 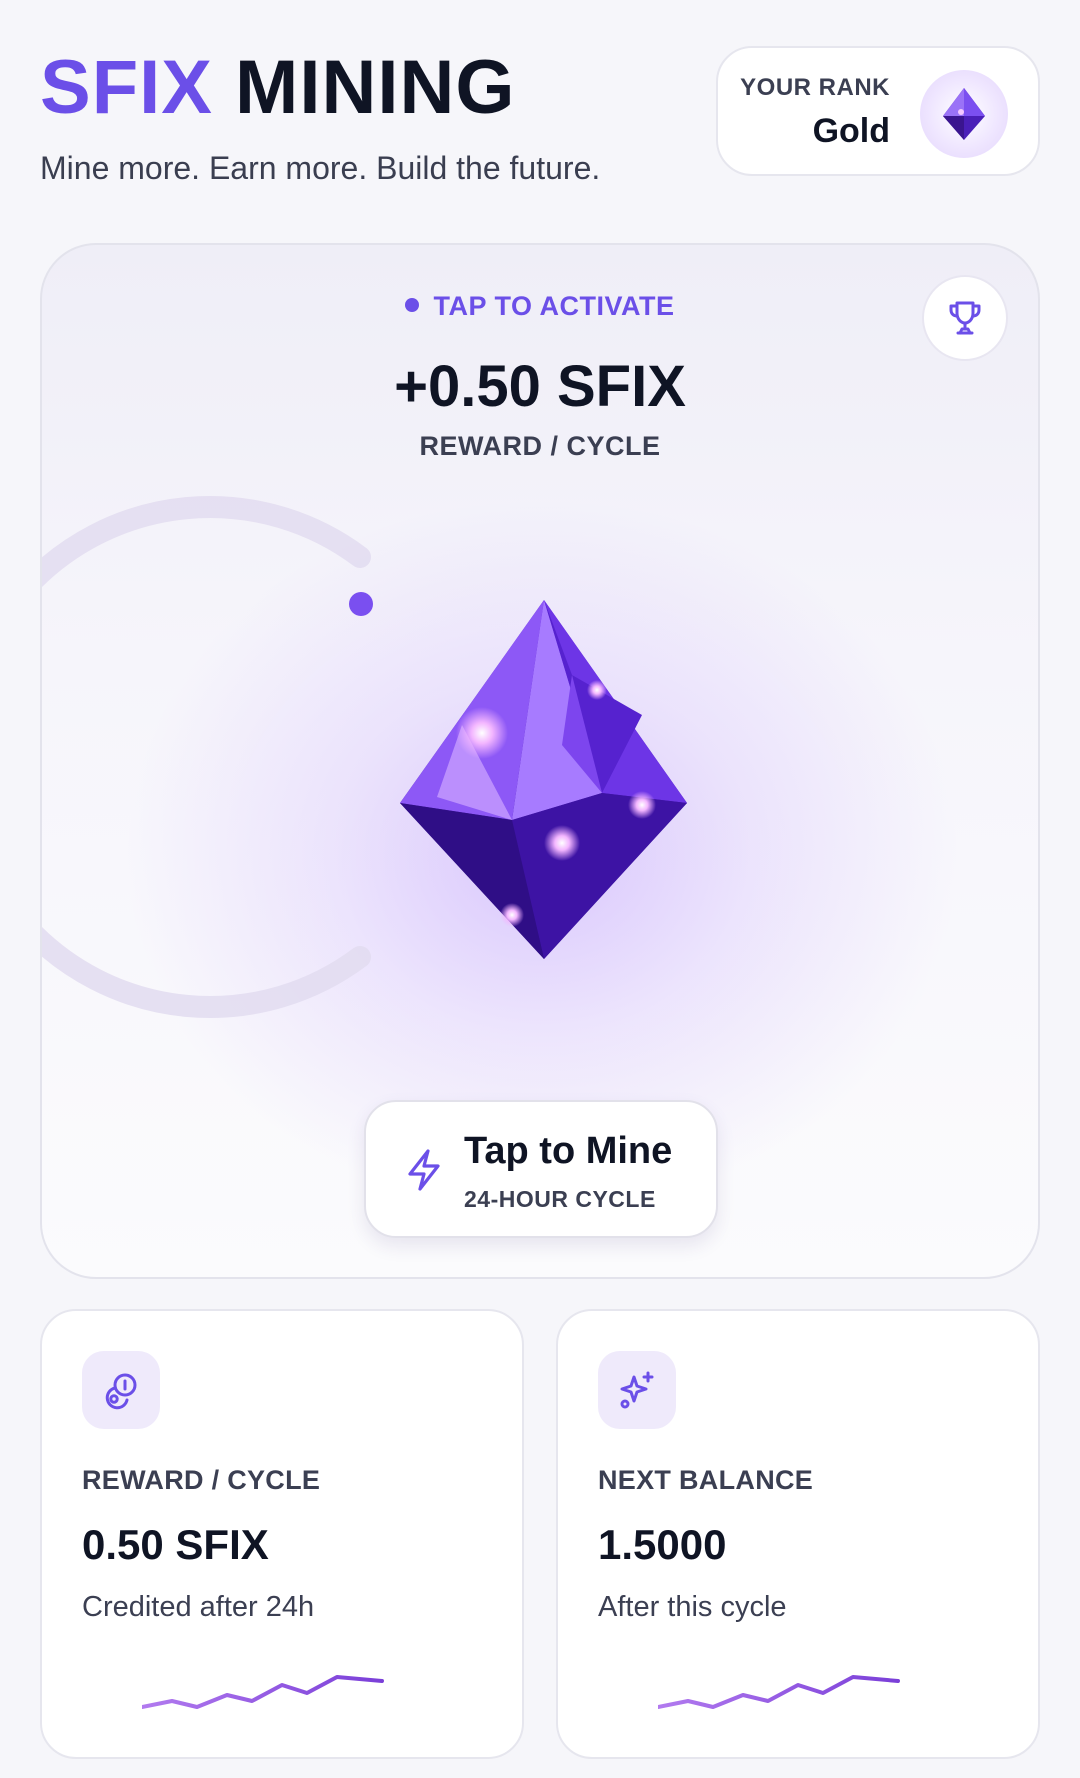 What do you see at coordinates (692, 1607) in the screenshot?
I see `stat-note: After this cycle` at bounding box center [692, 1607].